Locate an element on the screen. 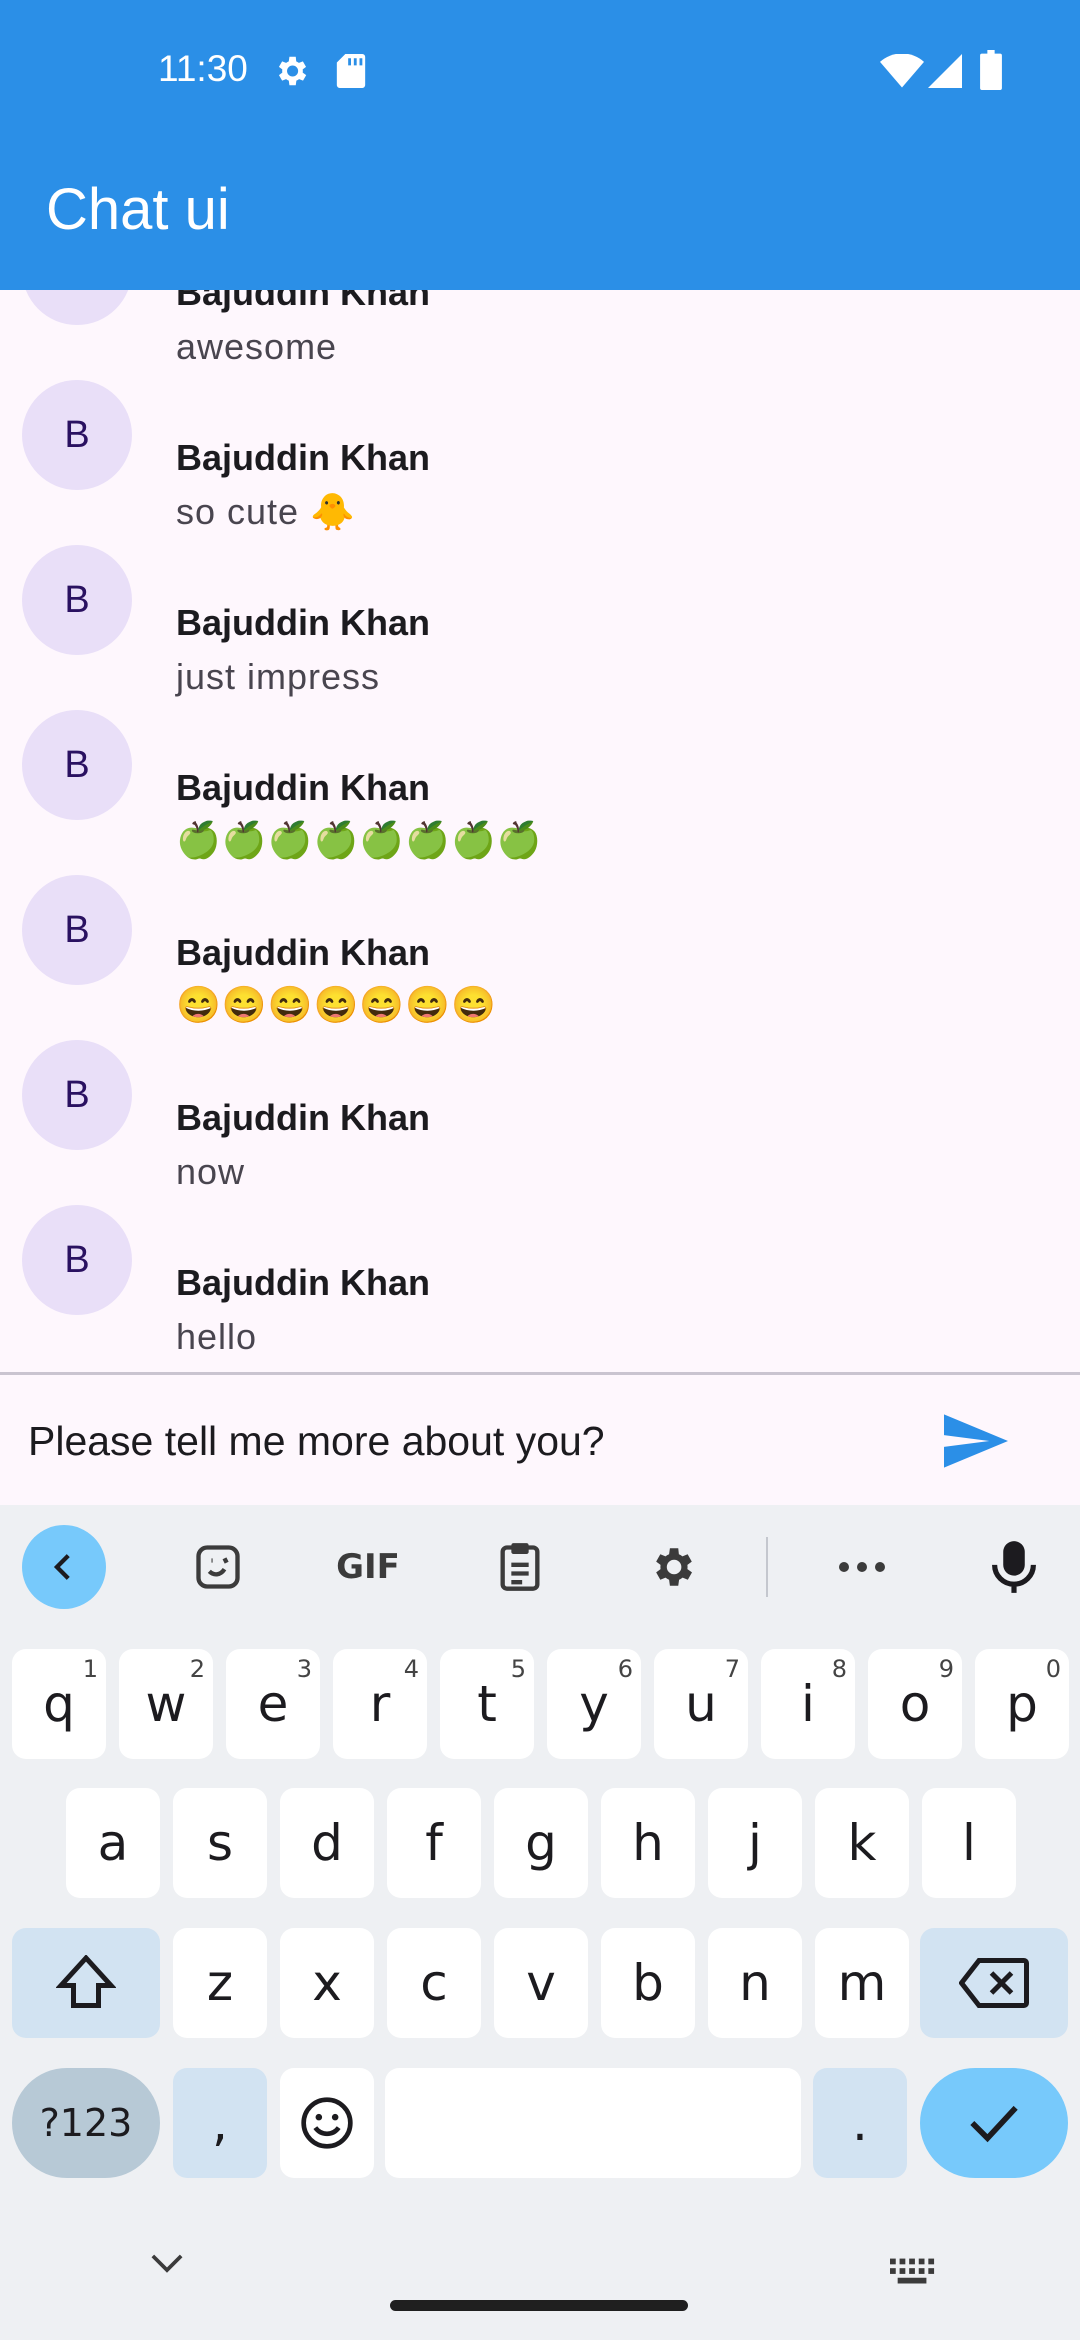  key-x: x is located at coordinates (327, 1983).